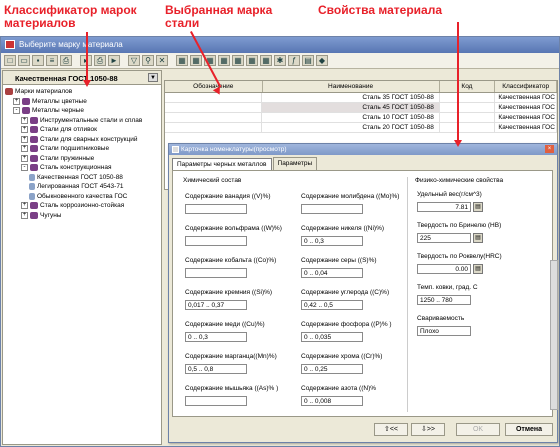 The width and height of the screenshot is (560, 447). Describe the element at coordinates (134, 60) in the screenshot. I see `filter-icon: ▽` at that location.